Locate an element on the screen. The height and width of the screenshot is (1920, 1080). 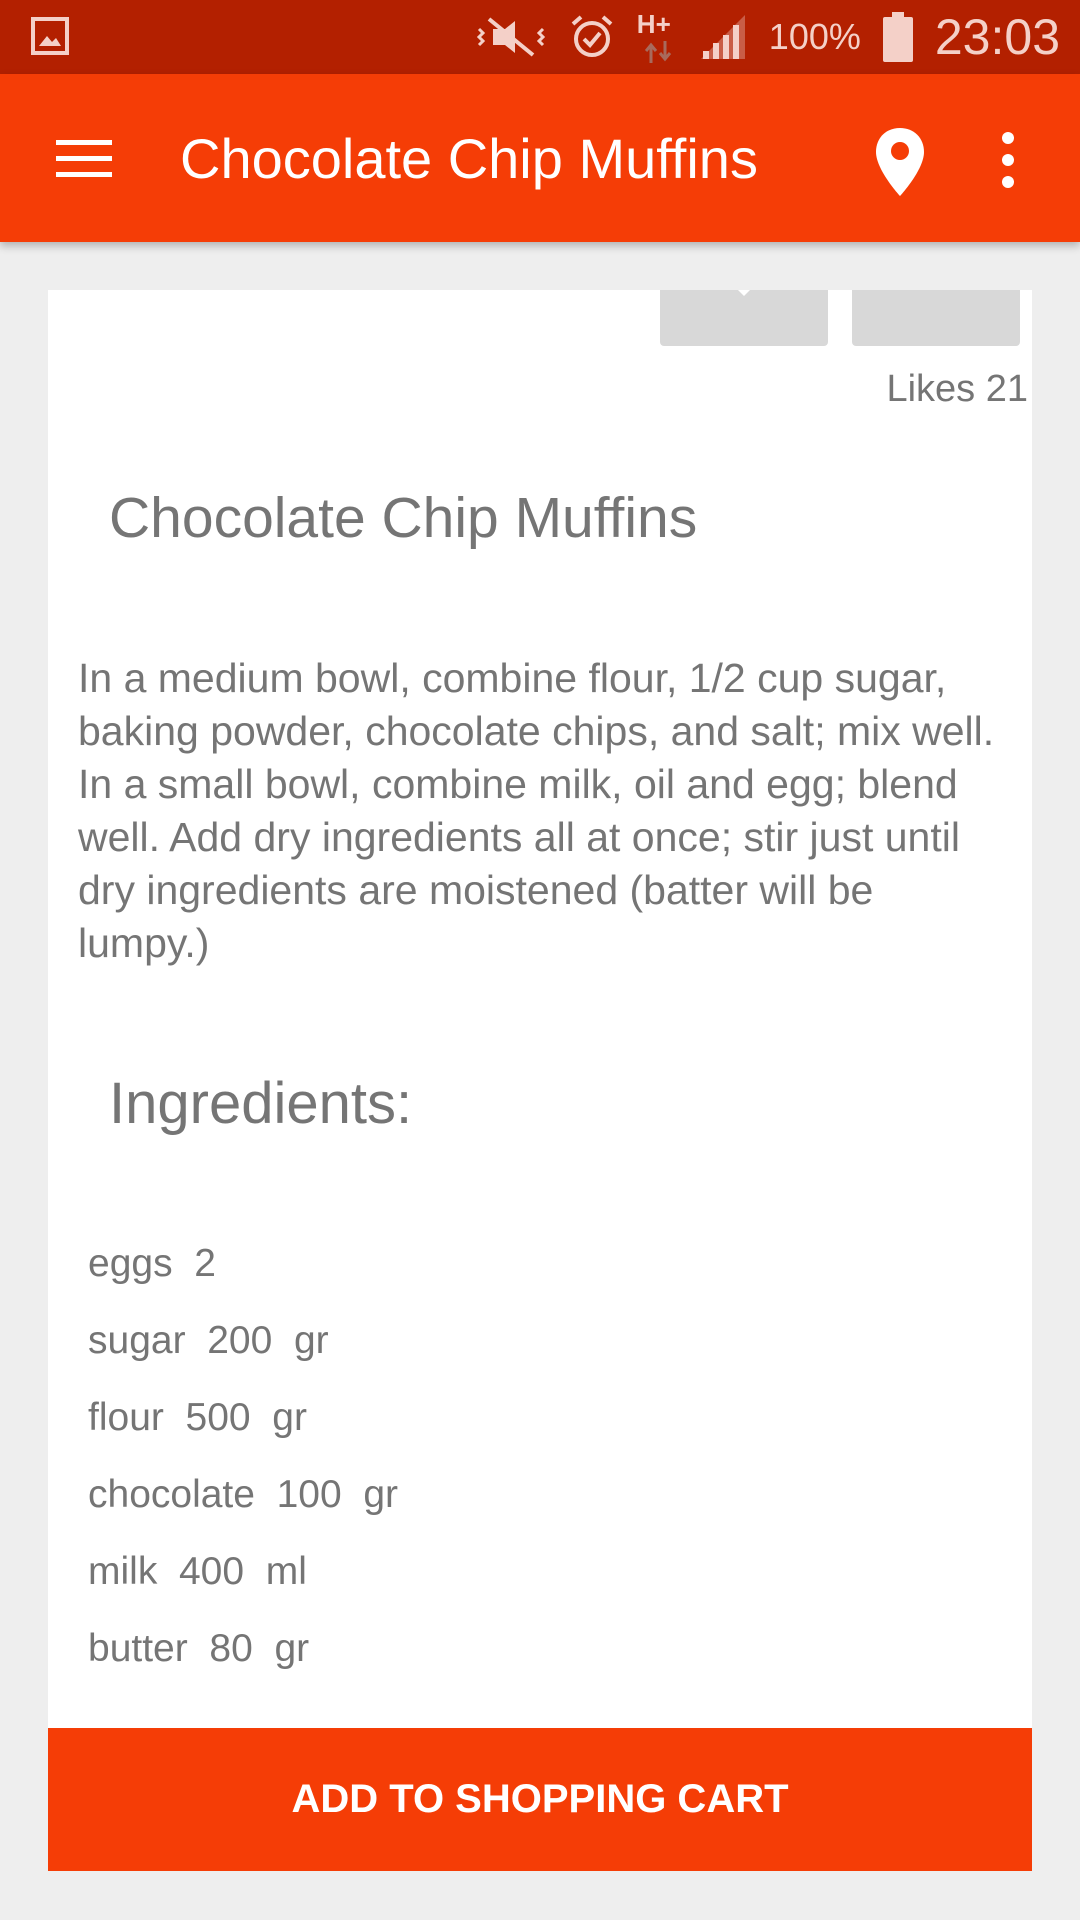
likes-count: Likes 21 is located at coordinates (957, 389).